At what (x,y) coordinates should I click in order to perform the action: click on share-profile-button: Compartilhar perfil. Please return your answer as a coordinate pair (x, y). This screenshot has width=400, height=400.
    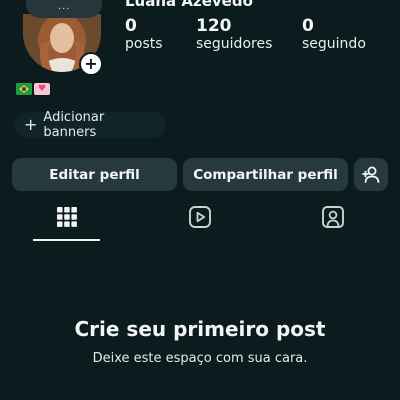
    Looking at the image, I should click on (265, 174).